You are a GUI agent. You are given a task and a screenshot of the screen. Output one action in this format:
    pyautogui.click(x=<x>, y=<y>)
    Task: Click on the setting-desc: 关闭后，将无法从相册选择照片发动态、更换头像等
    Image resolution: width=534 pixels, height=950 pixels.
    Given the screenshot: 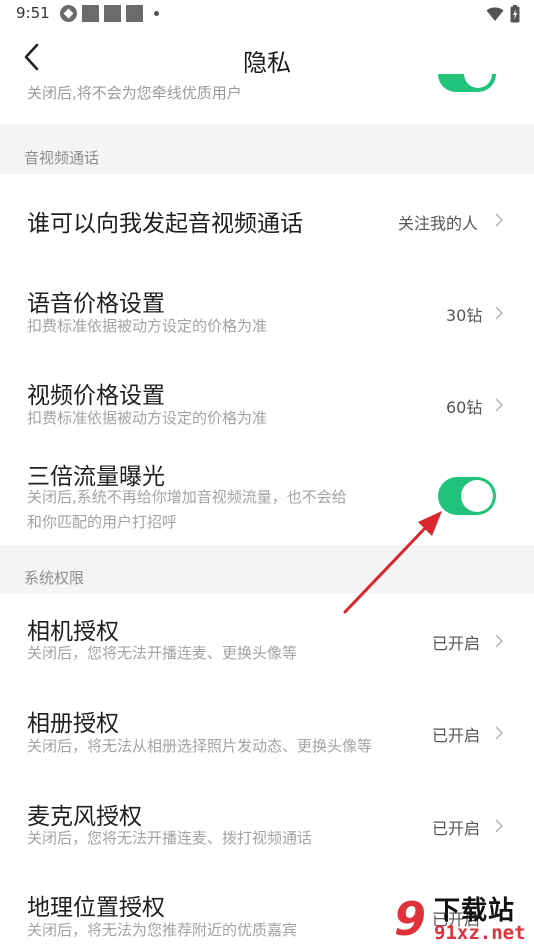 What is the action you would take?
    pyautogui.click(x=200, y=746)
    